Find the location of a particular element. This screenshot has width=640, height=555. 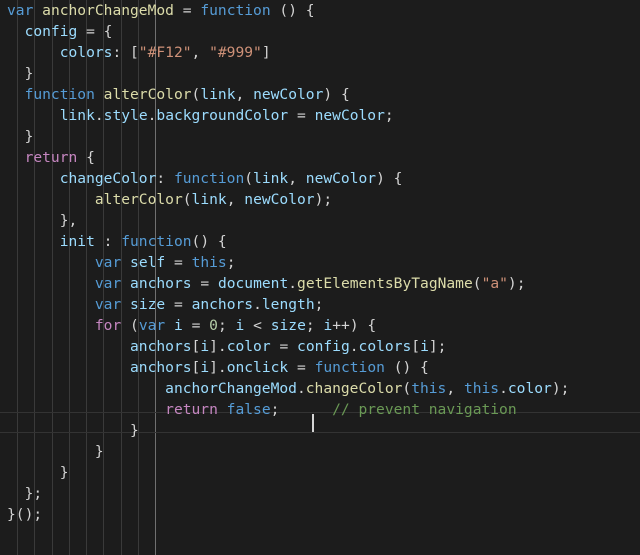

code-line: link.style.backgroundColor = newColor; is located at coordinates (320, 115).